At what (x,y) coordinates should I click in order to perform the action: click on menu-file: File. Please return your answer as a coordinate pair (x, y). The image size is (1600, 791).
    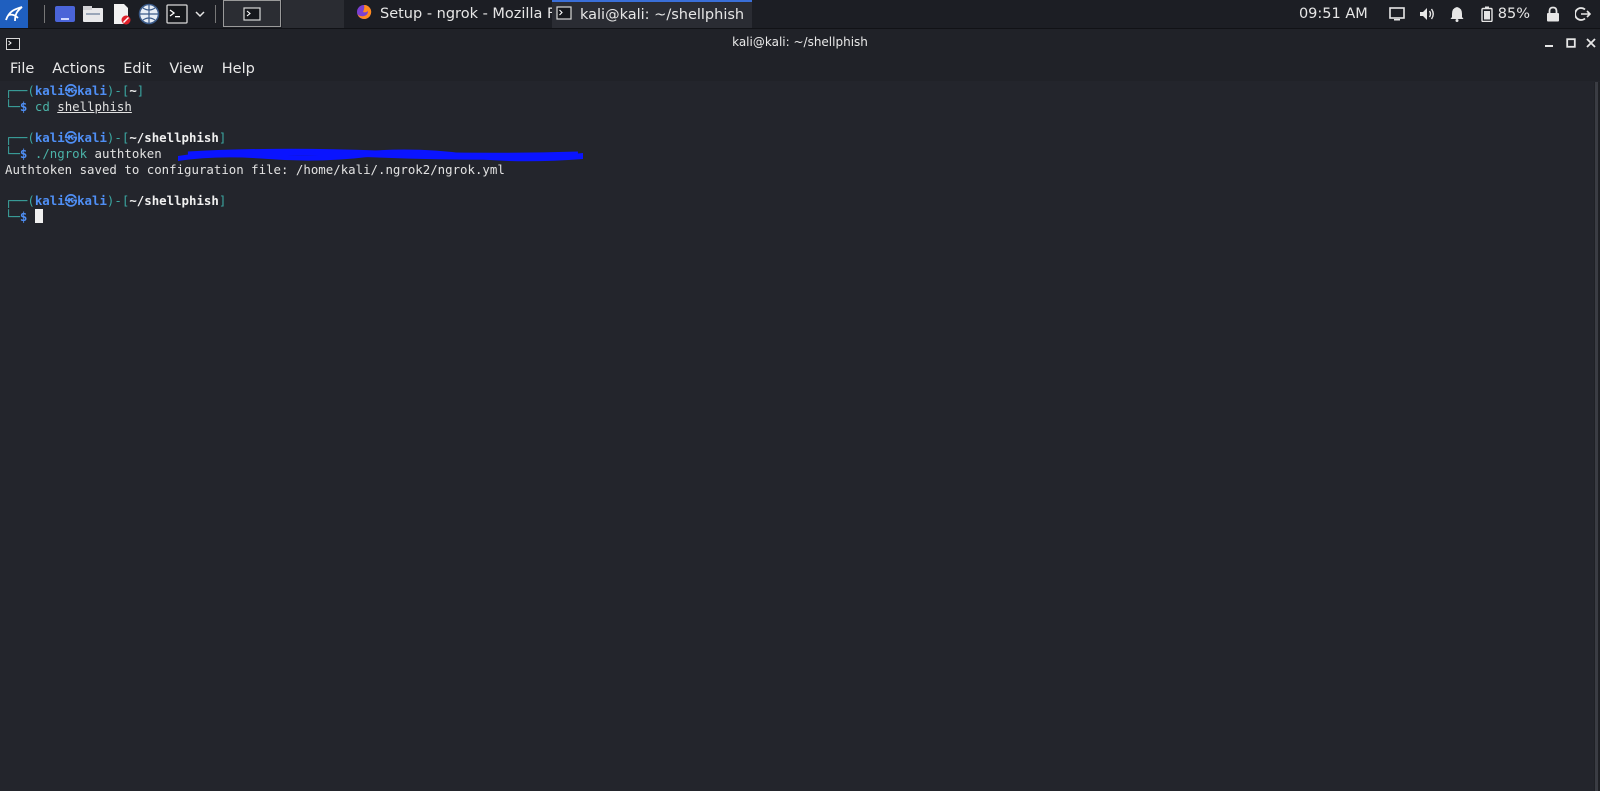
    Looking at the image, I should click on (21, 69).